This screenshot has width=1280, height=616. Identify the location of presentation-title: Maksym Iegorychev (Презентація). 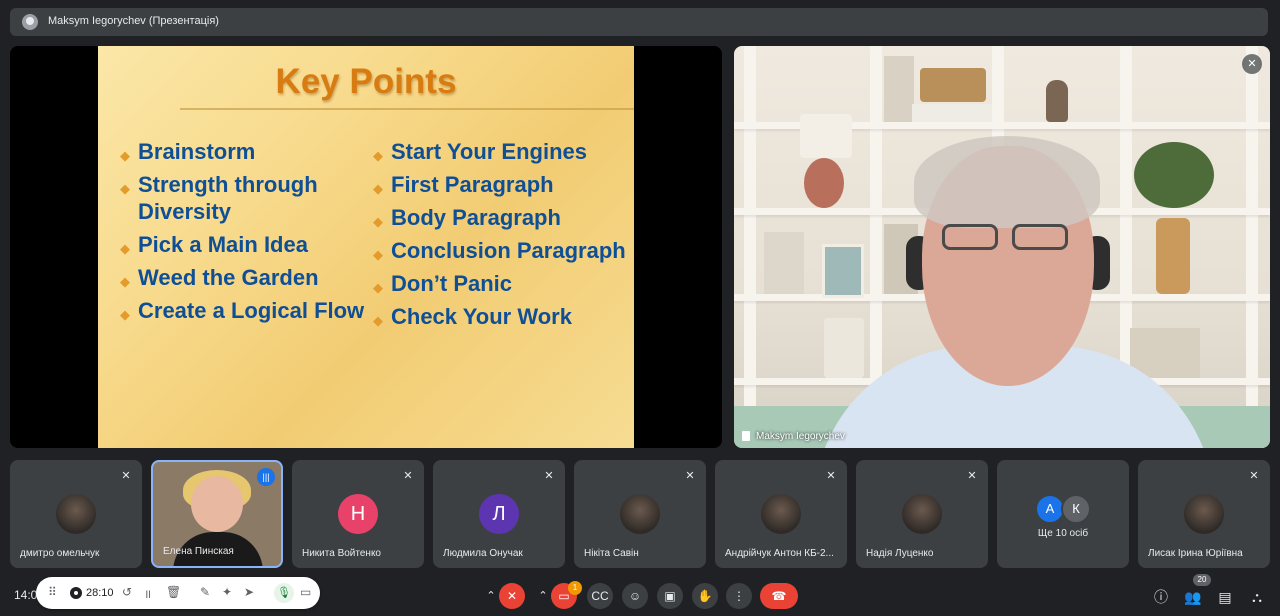
(133, 21).